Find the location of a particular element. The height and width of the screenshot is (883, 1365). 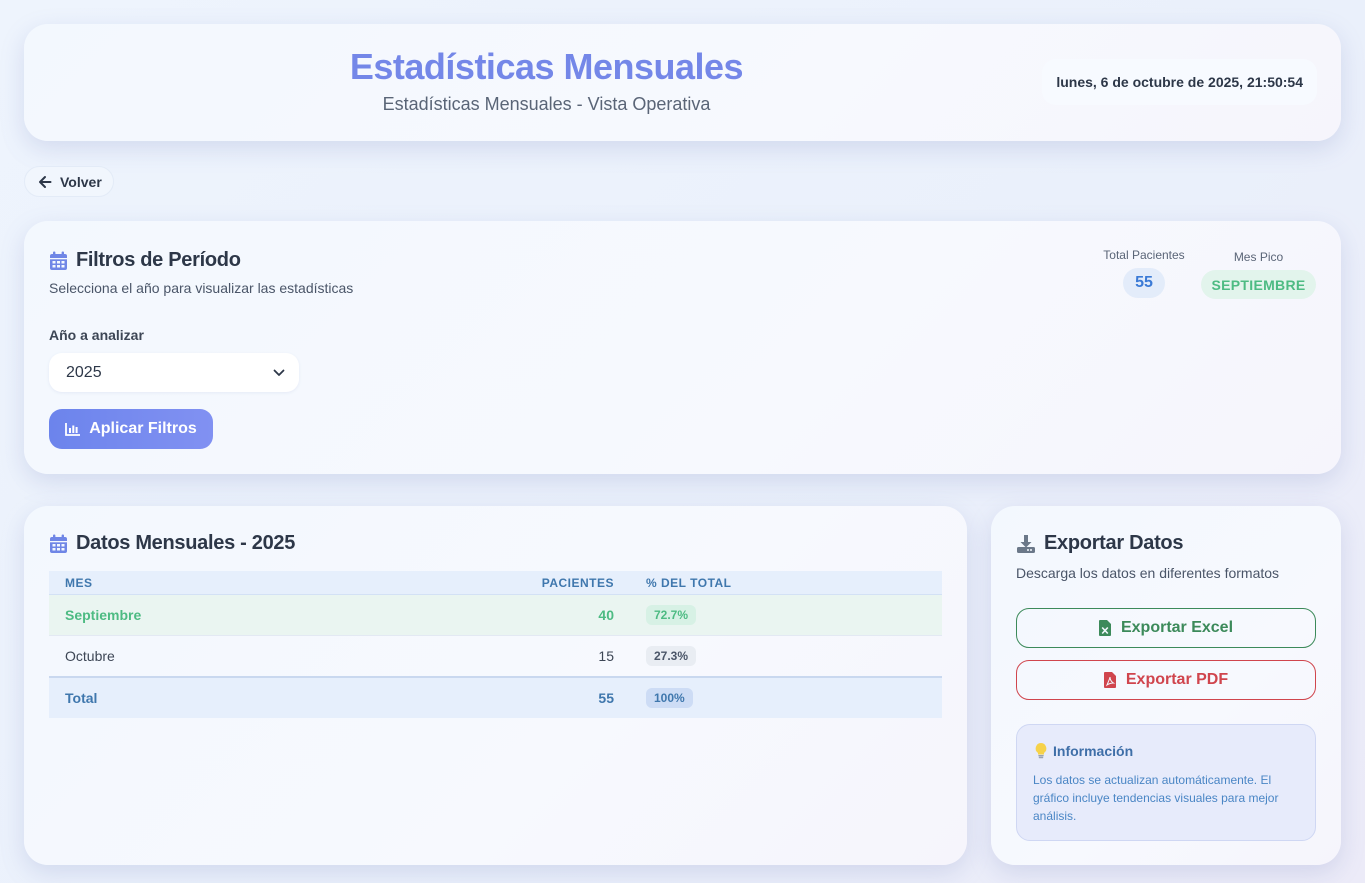

bar-chart-icon is located at coordinates (73, 429).